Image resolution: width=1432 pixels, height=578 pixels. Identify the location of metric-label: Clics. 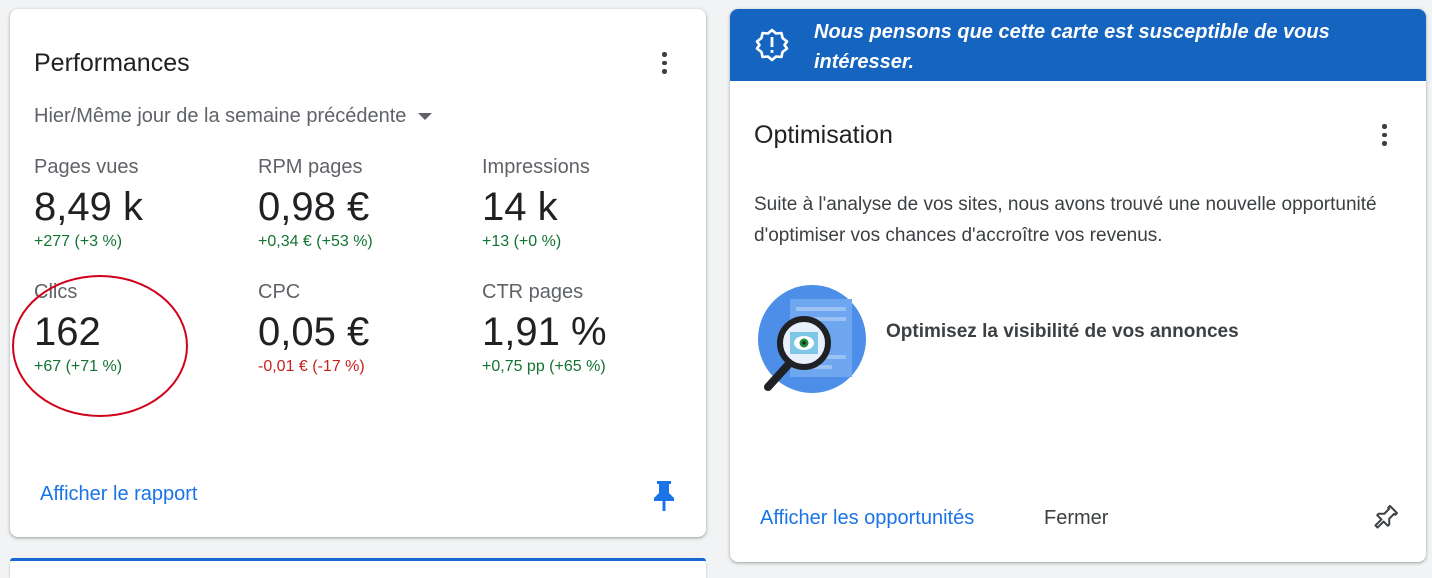
(56, 292).